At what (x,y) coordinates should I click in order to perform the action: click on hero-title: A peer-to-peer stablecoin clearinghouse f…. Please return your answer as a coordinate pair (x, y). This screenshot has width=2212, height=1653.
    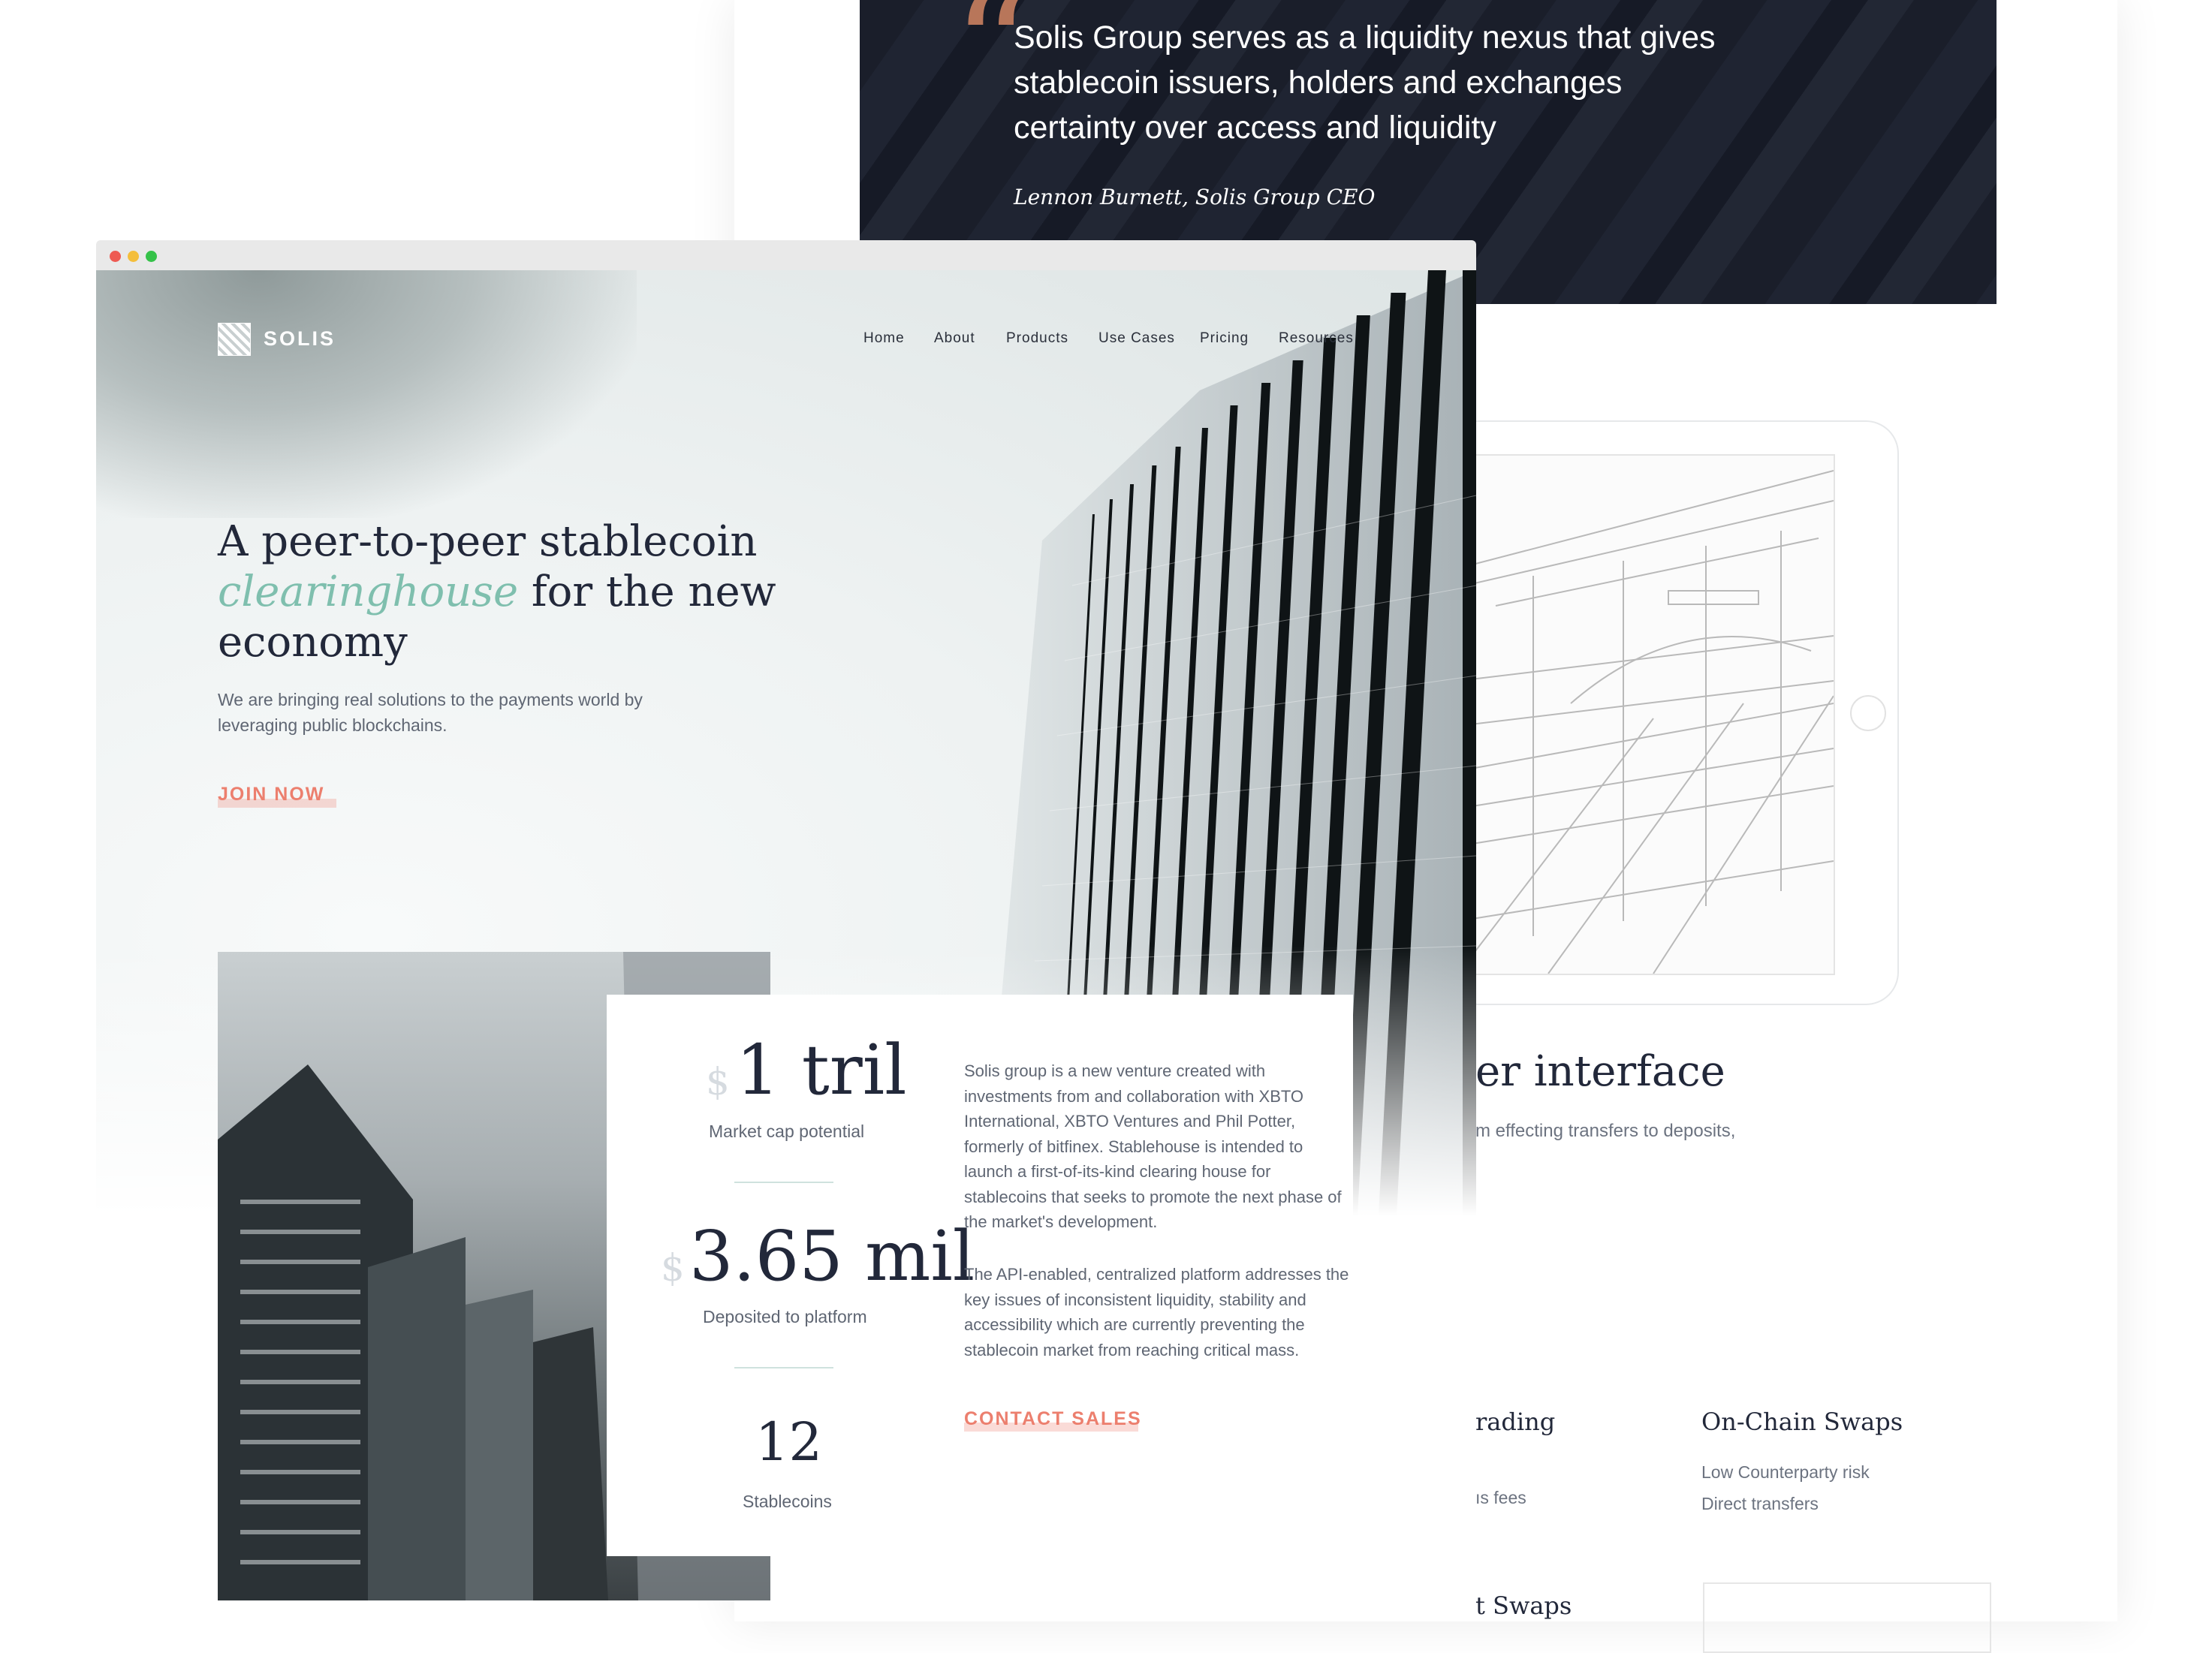
    Looking at the image, I should click on (503, 592).